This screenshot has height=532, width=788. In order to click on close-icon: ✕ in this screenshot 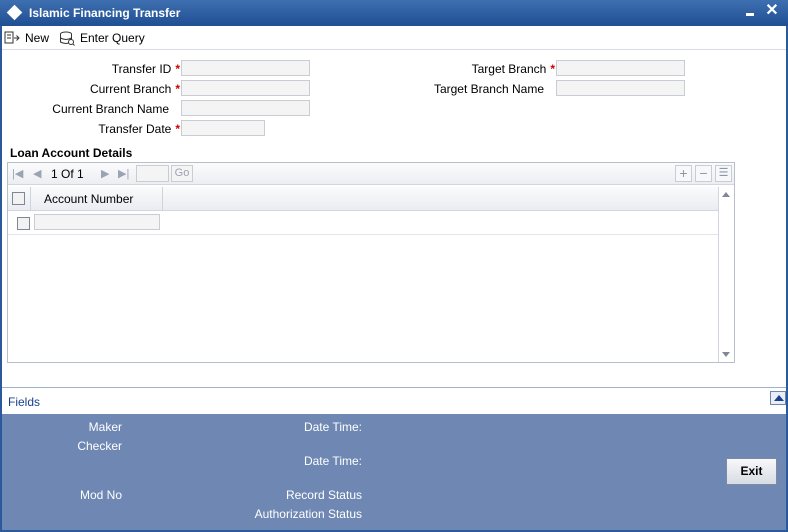, I will do `click(772, 11)`.